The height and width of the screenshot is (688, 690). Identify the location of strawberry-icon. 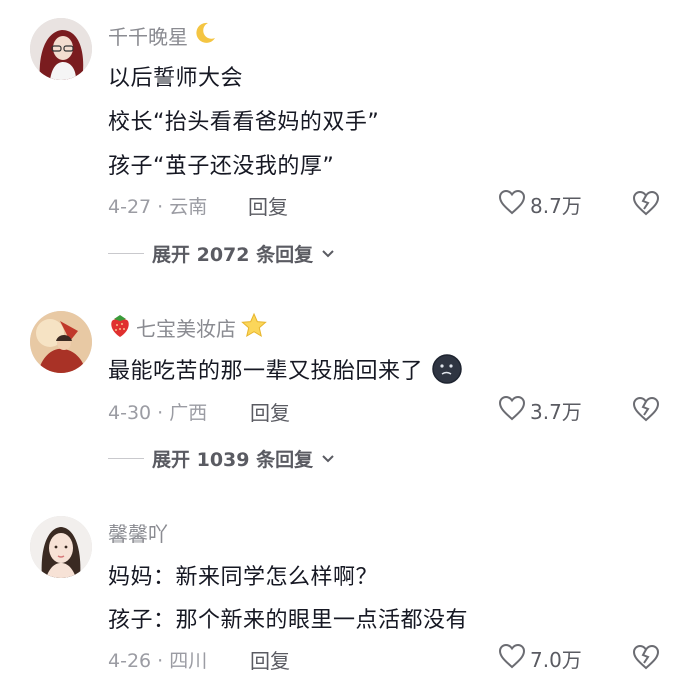
(120, 327).